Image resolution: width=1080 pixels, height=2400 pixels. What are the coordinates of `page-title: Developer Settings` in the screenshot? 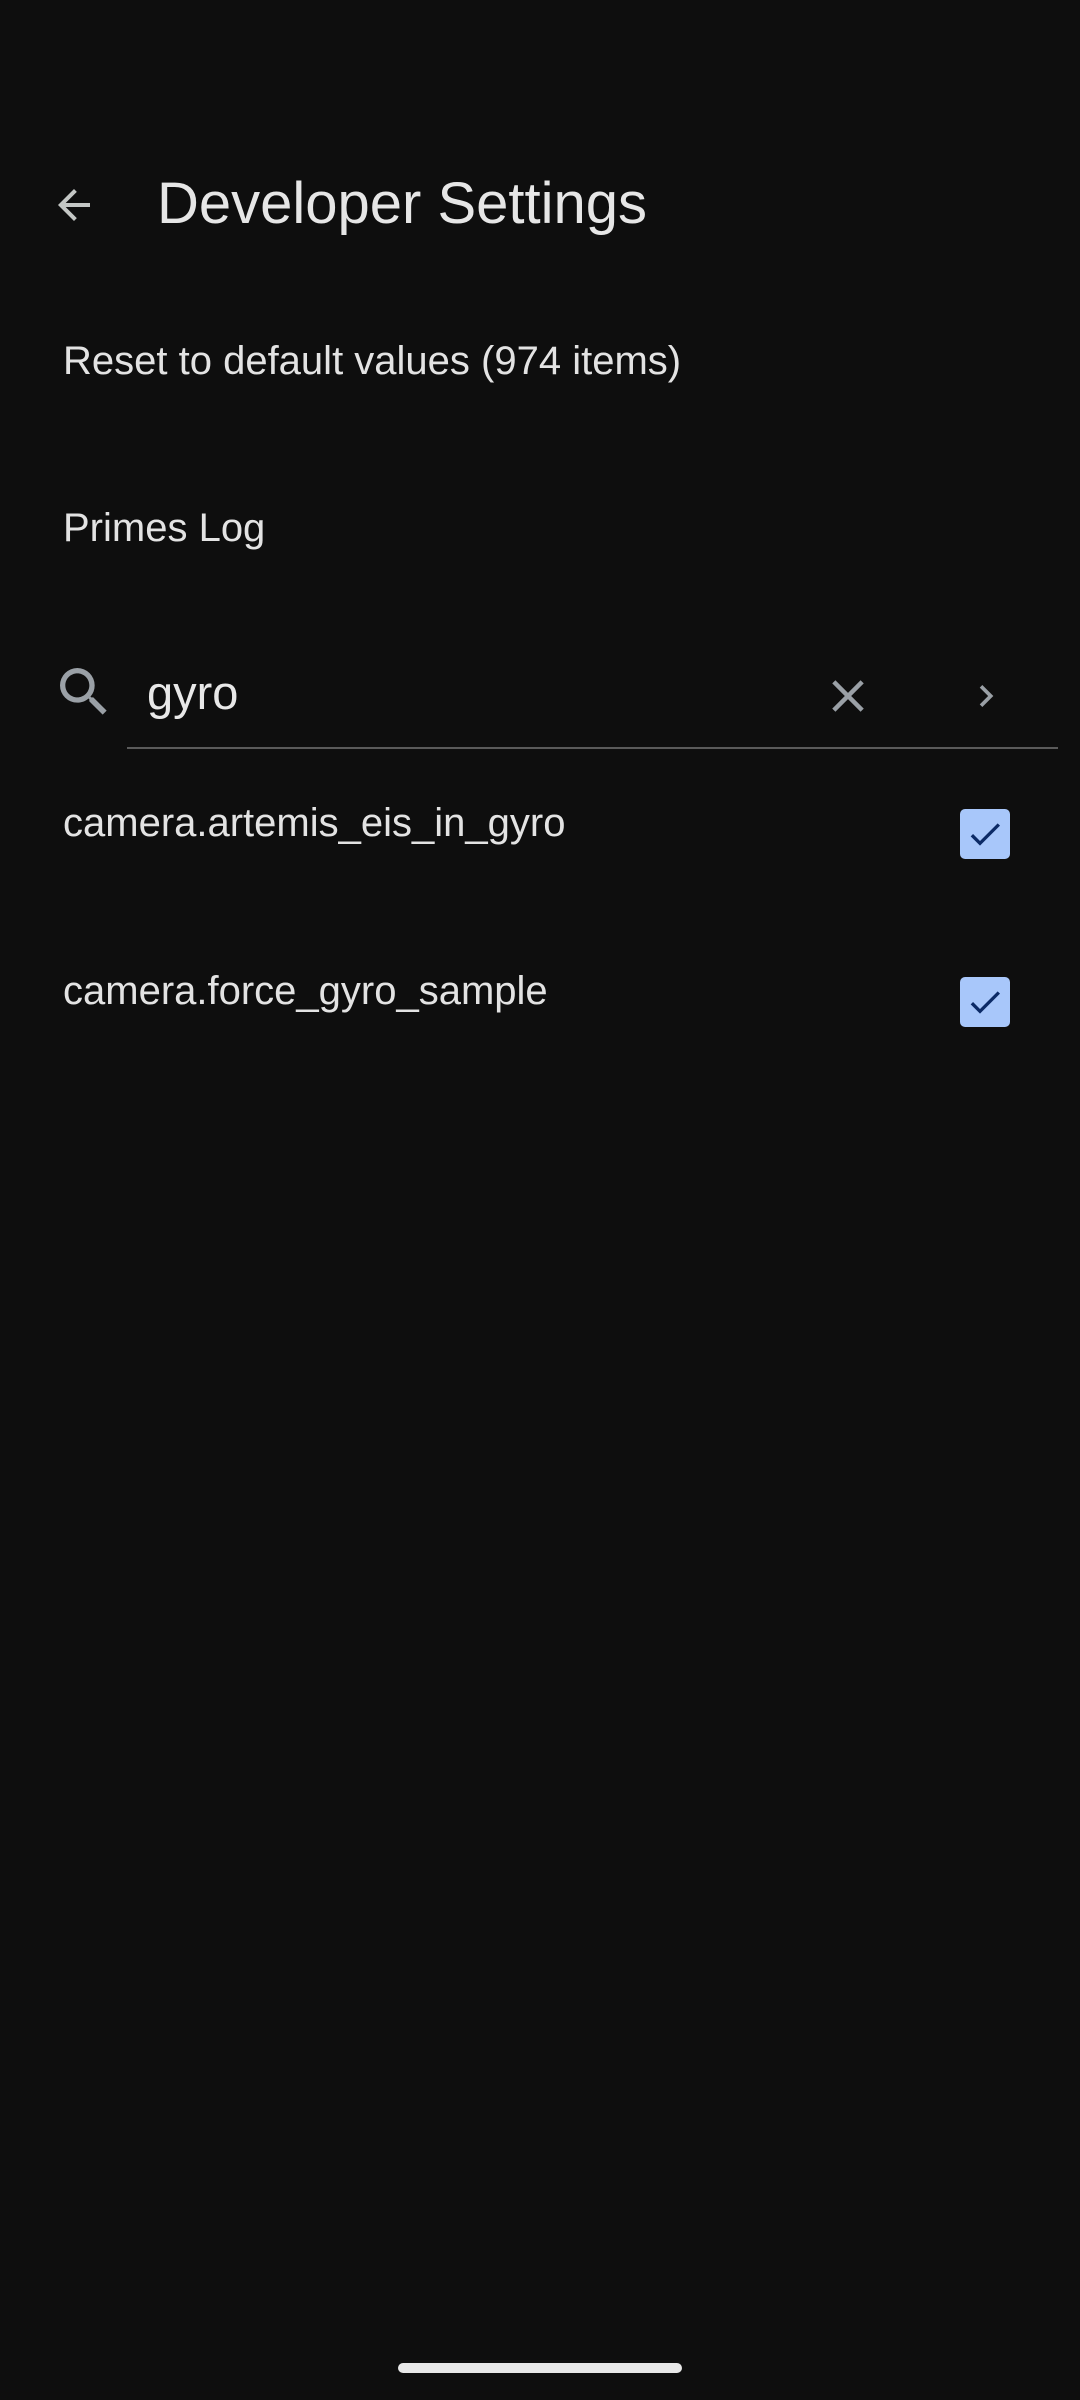 It's located at (402, 203).